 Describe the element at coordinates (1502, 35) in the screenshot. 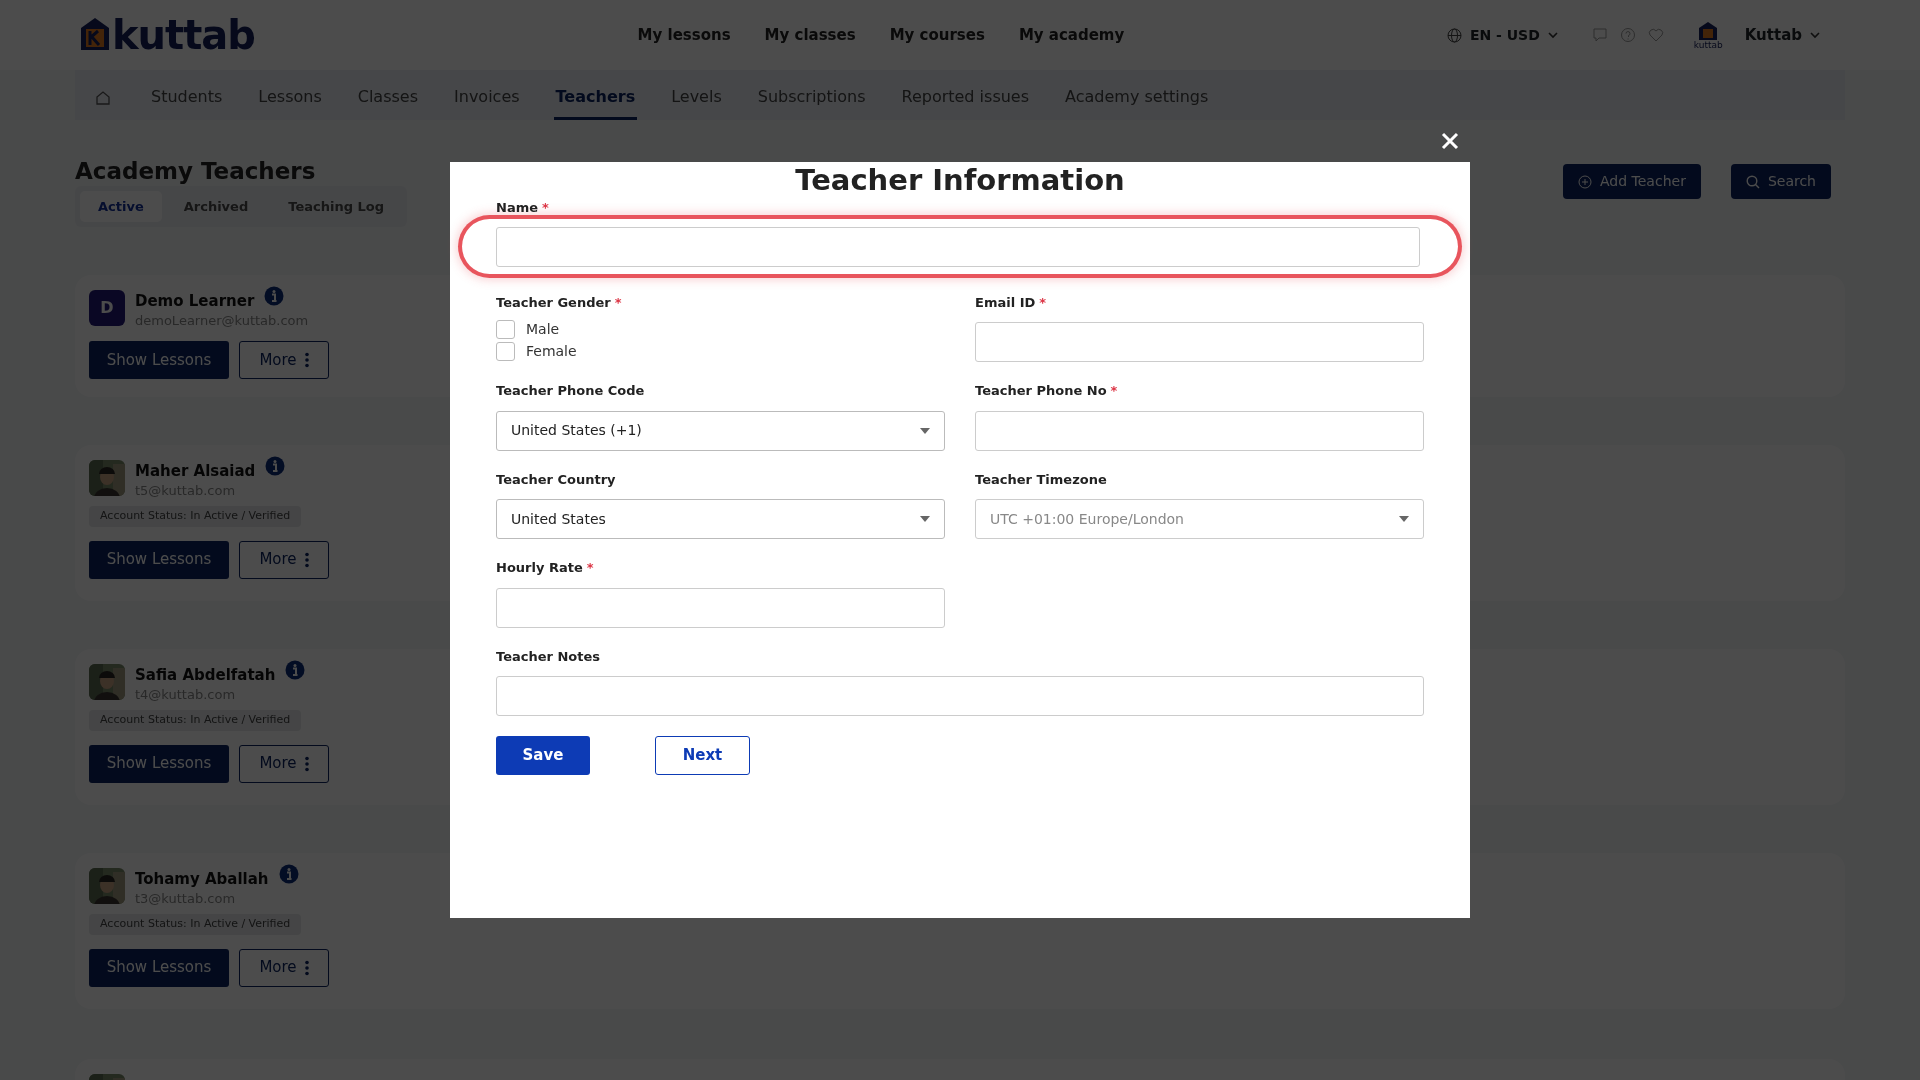

I see `locale-dropdown: EN - USD` at that location.